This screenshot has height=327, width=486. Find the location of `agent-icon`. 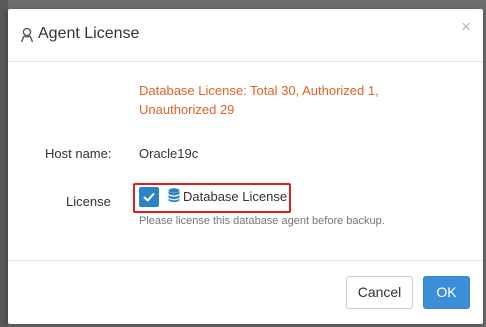

agent-icon is located at coordinates (27, 35).